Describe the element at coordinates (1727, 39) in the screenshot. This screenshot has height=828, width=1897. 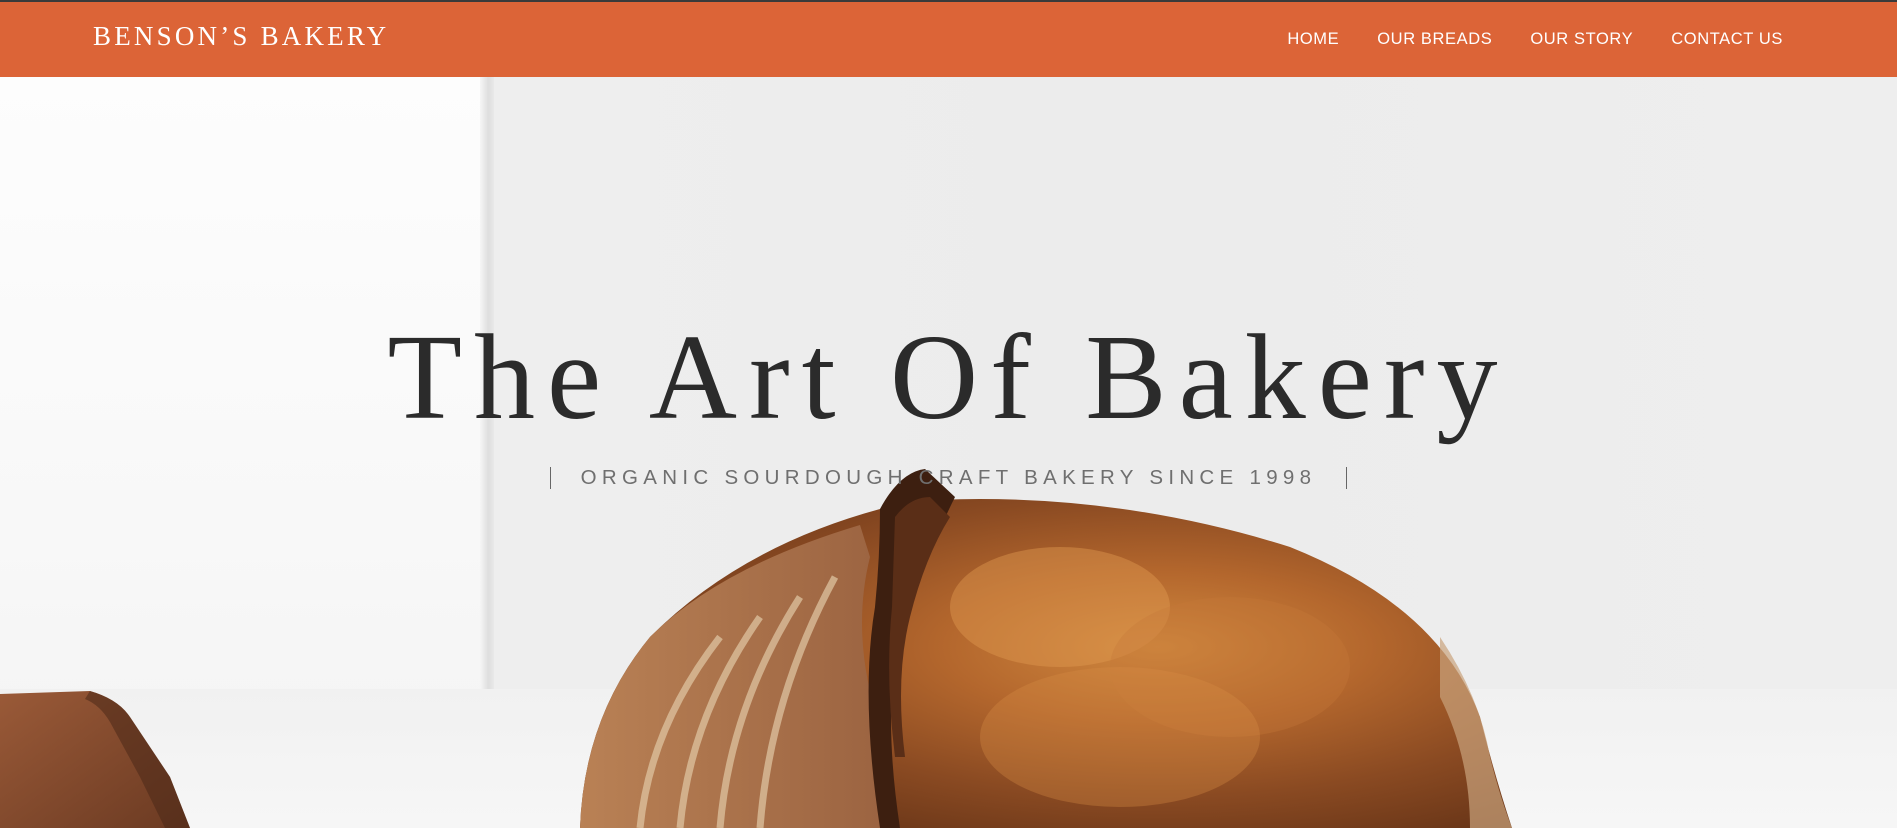
I see `nav-contact-us: CONTACT US` at that location.